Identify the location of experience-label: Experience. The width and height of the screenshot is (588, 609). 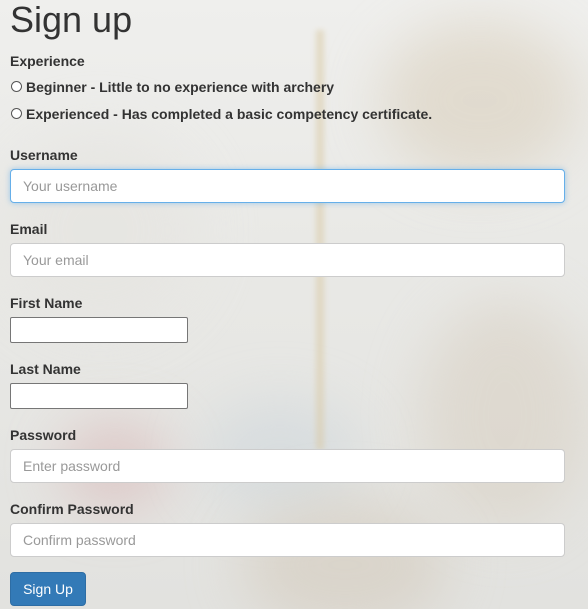
(47, 61).